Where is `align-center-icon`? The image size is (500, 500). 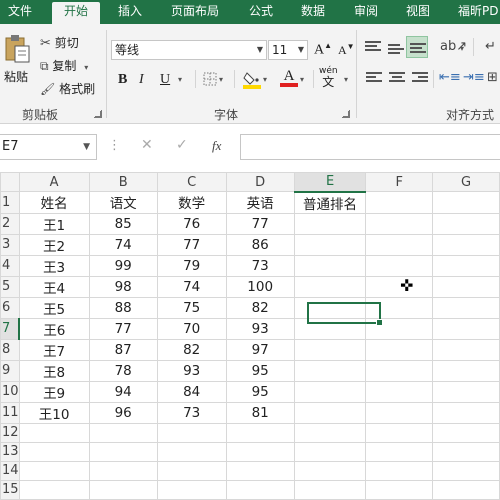
align-center-icon is located at coordinates (397, 79).